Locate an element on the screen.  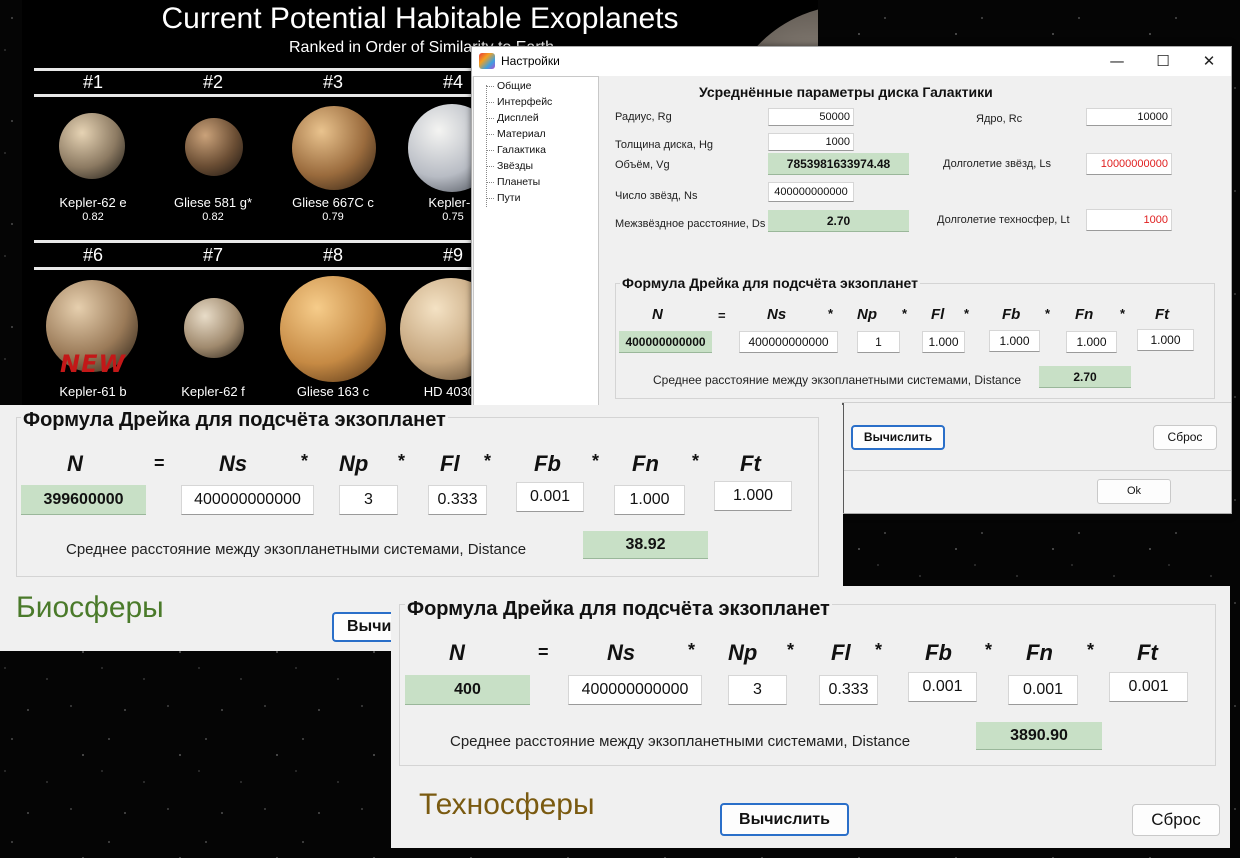
technosphere-lifetime-label: Долголетие техносфер, Lt is located at coordinates (1003, 220).